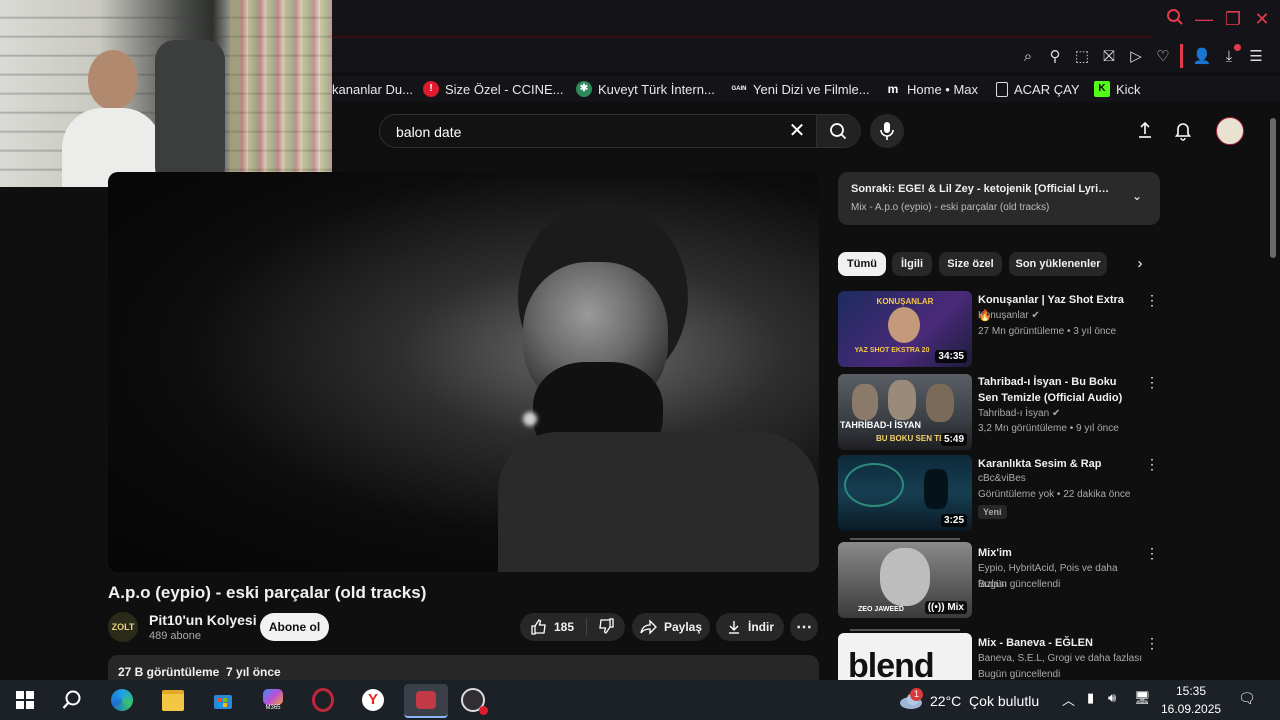  Describe the element at coordinates (122, 700) in the screenshot. I see `edge-icon` at that location.